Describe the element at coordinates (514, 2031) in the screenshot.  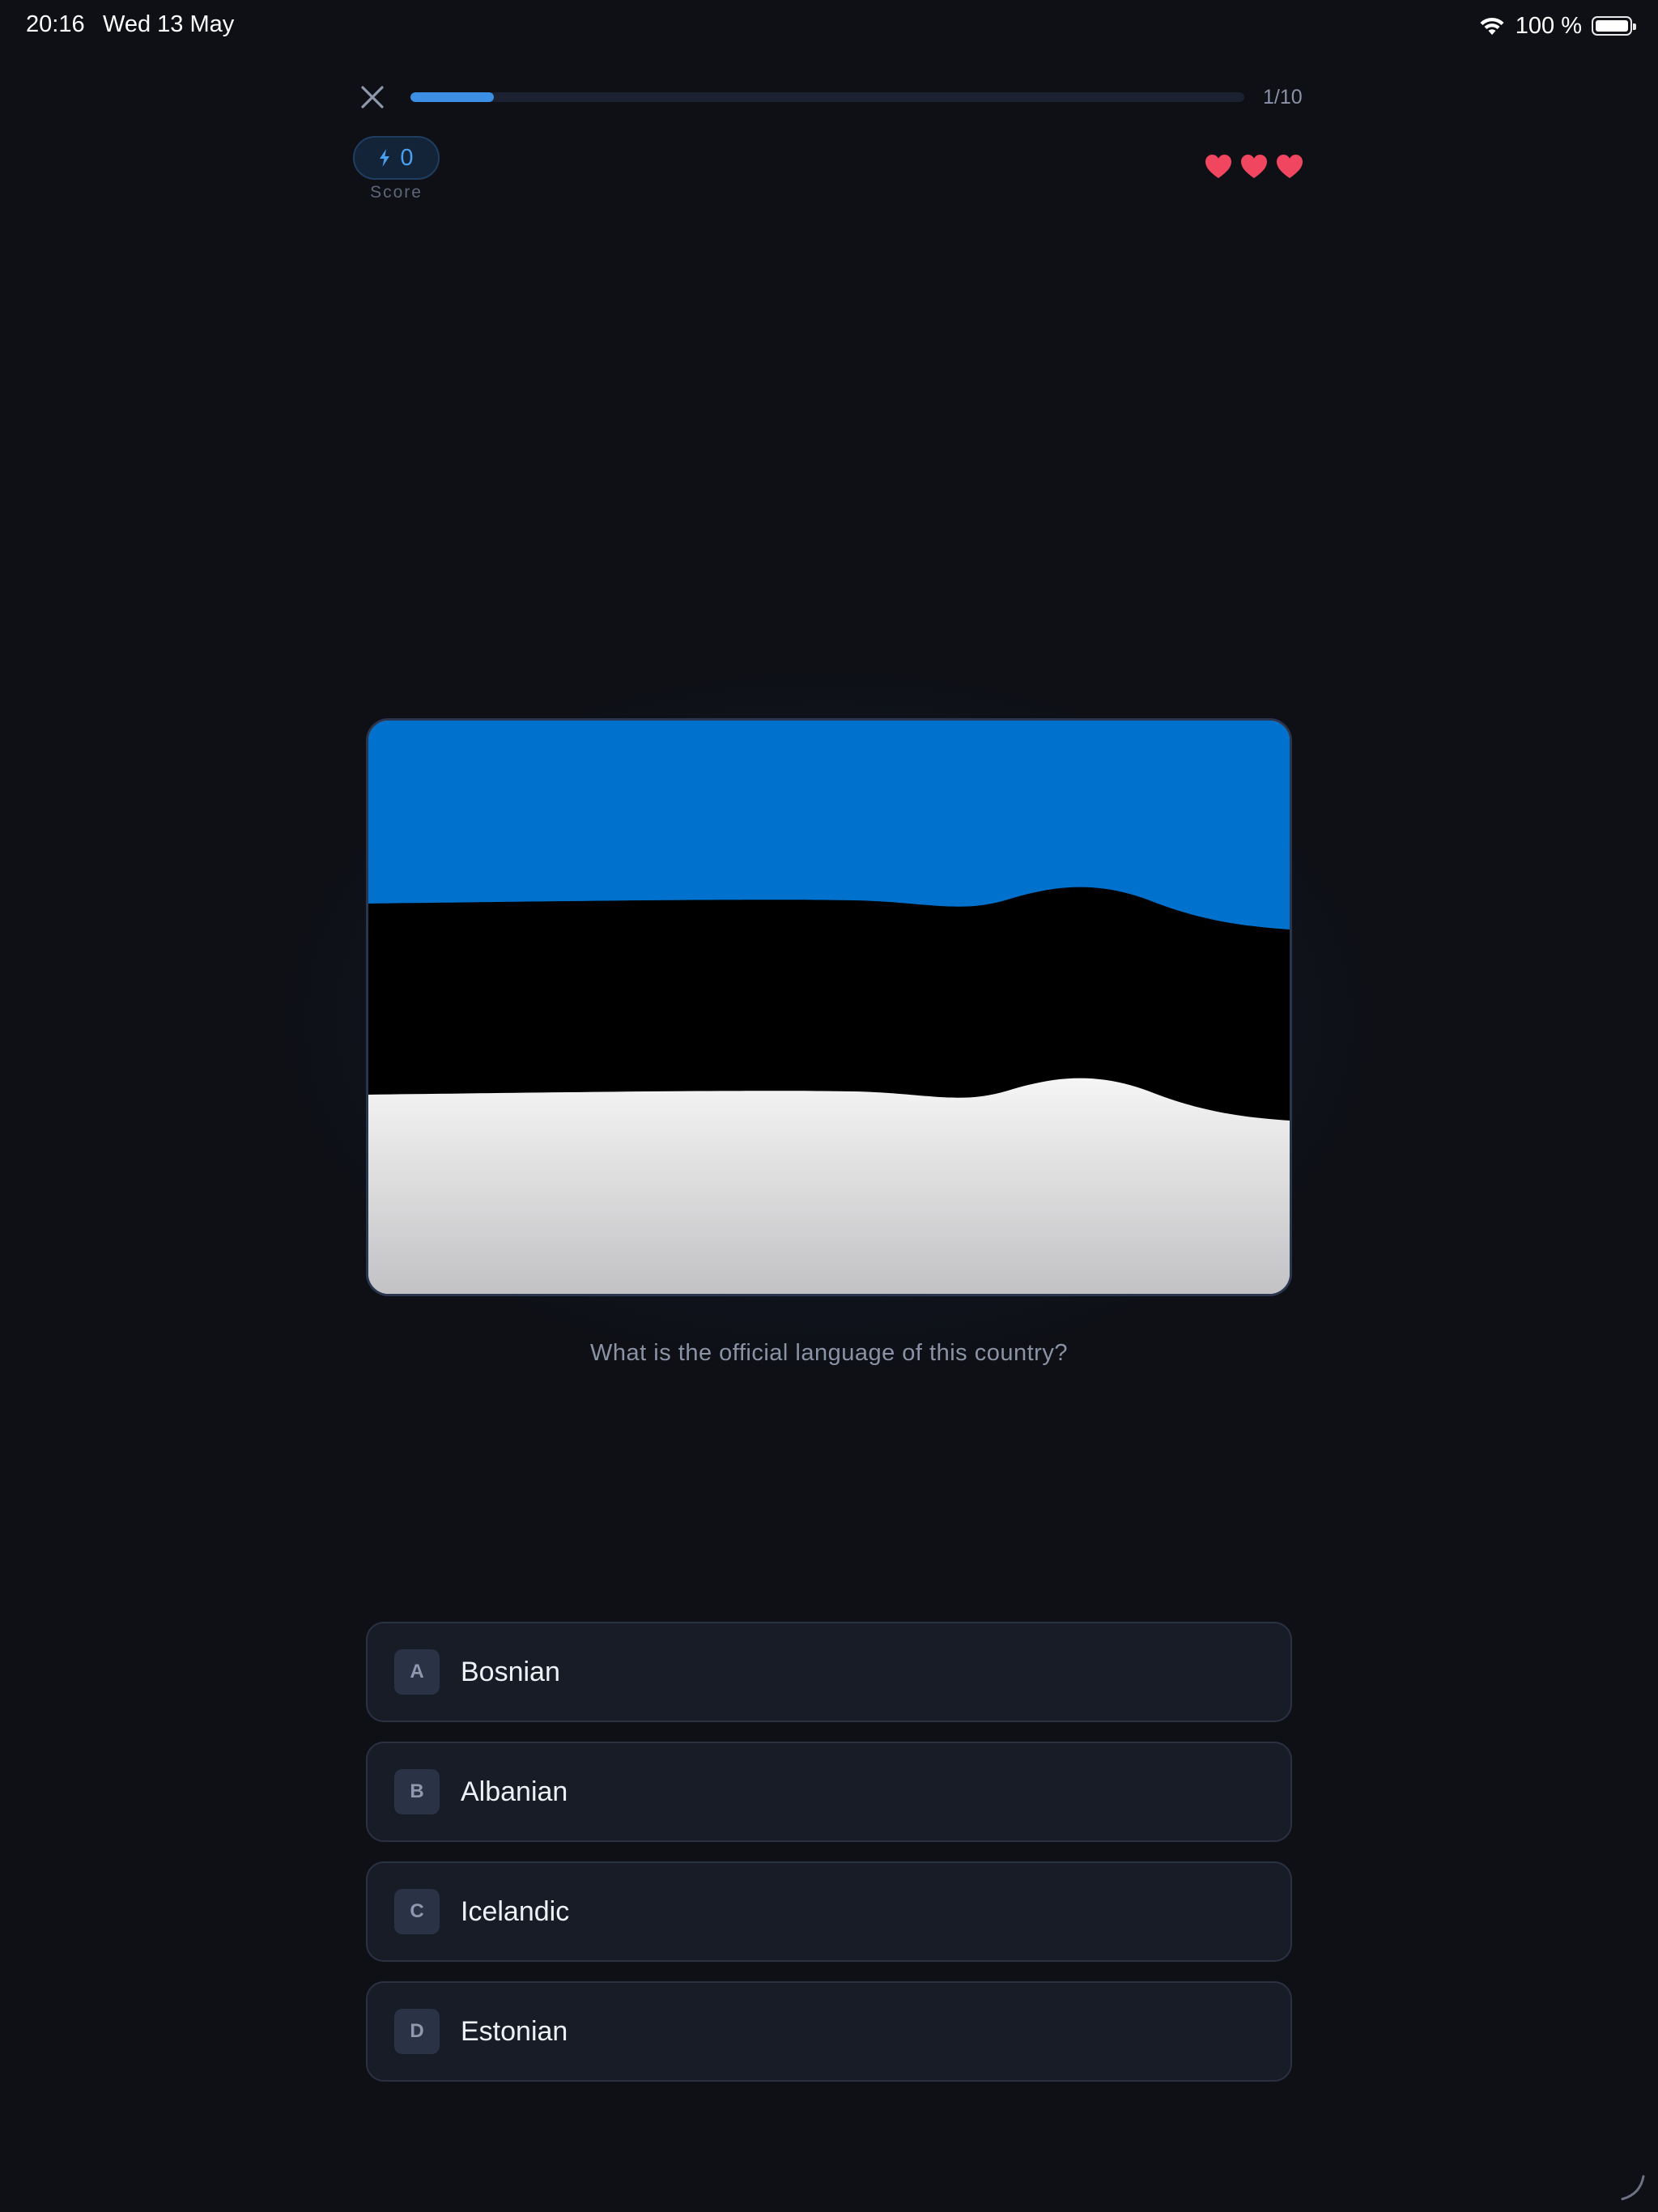
I see `option-label: Estonian` at that location.